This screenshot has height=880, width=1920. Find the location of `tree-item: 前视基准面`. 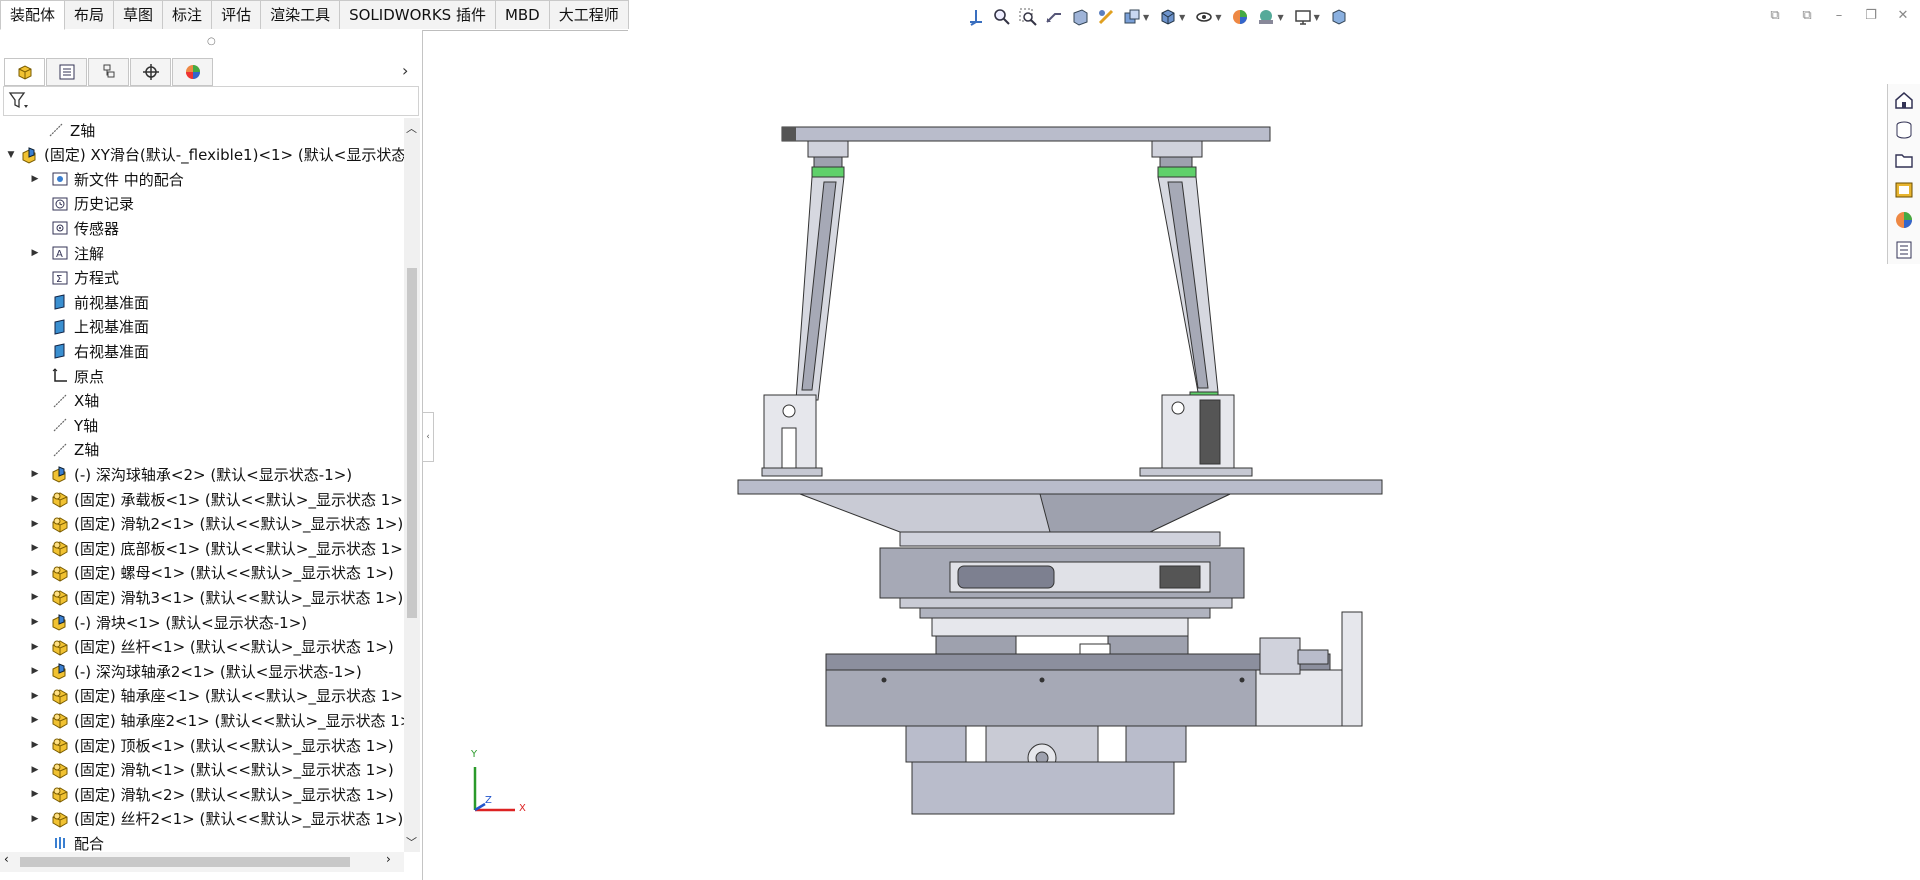

tree-item: 前视基准面 is located at coordinates (89, 302).